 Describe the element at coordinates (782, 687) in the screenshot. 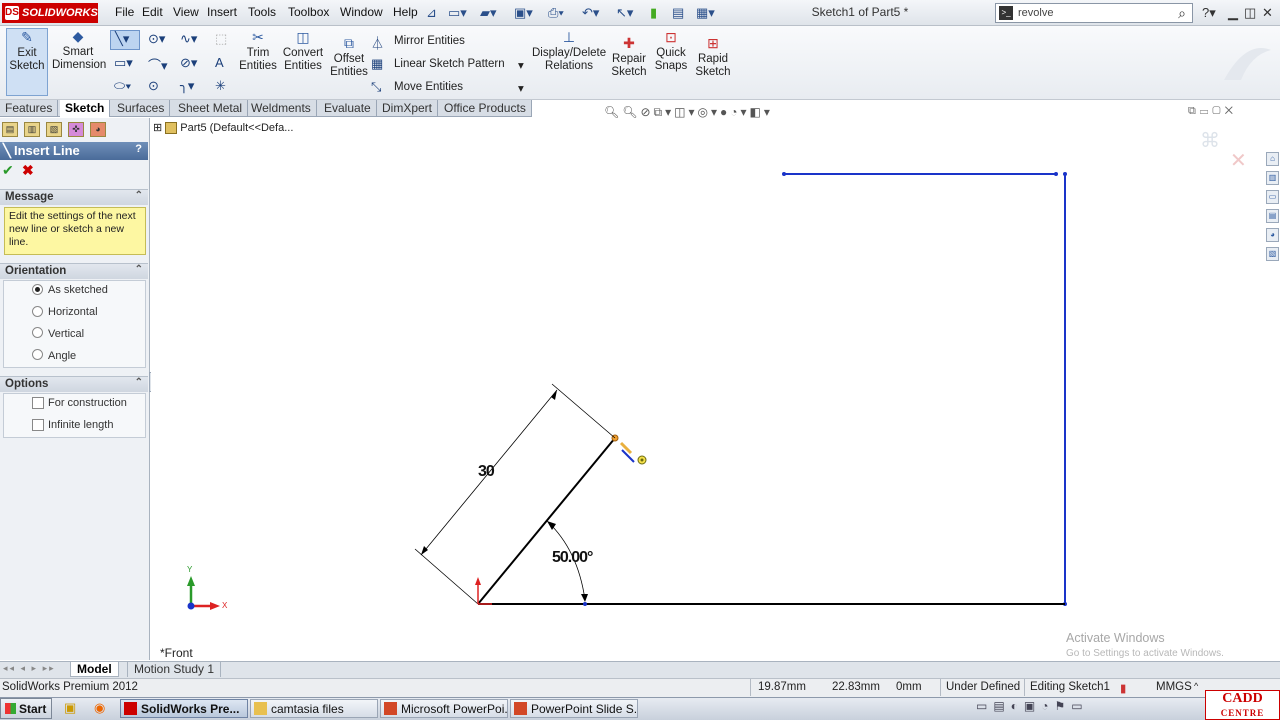

I see `status-x-coordinate: 19.87mm` at that location.